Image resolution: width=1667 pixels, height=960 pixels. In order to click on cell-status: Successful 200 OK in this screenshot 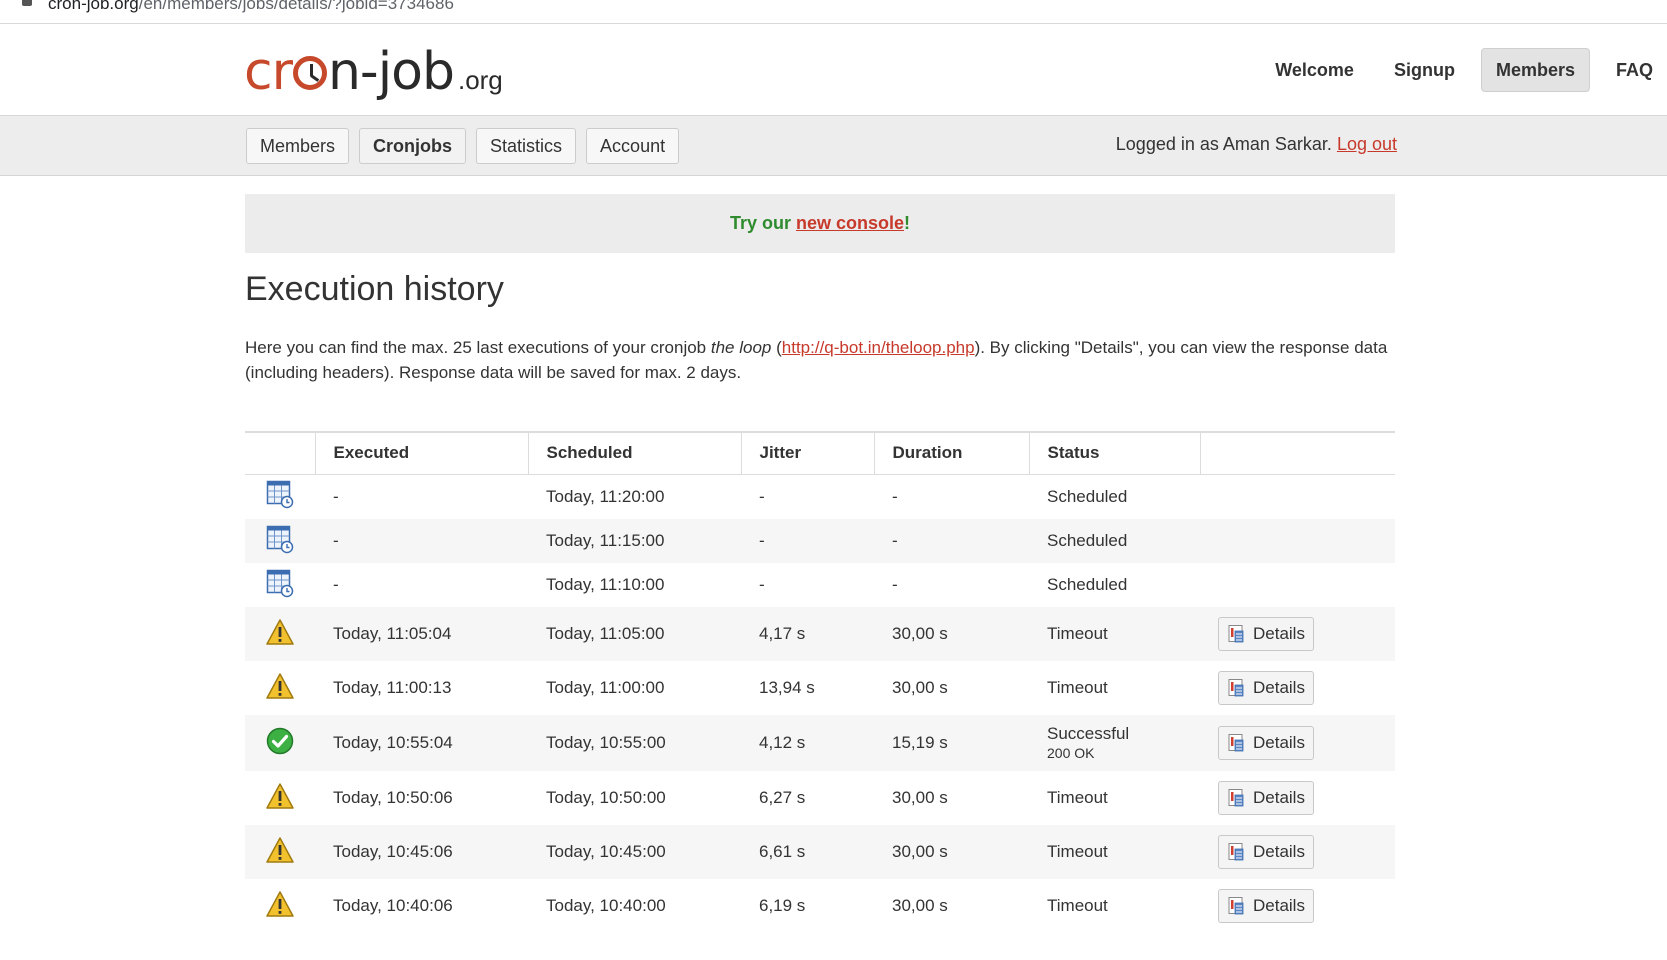, I will do `click(1114, 743)`.